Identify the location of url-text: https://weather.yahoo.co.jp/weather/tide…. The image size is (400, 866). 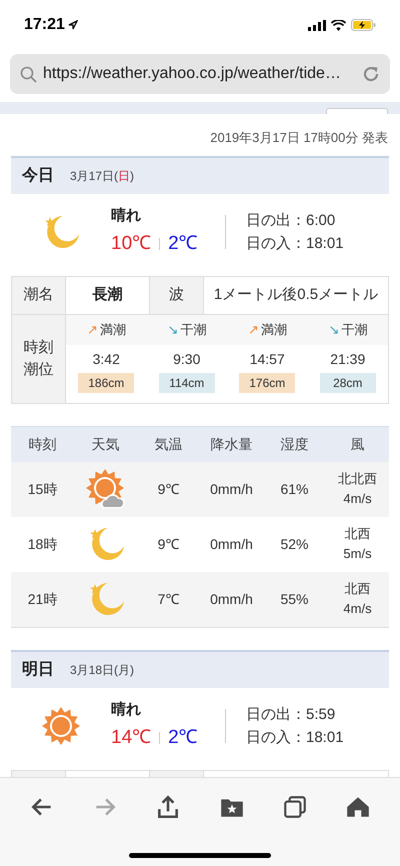
(192, 74).